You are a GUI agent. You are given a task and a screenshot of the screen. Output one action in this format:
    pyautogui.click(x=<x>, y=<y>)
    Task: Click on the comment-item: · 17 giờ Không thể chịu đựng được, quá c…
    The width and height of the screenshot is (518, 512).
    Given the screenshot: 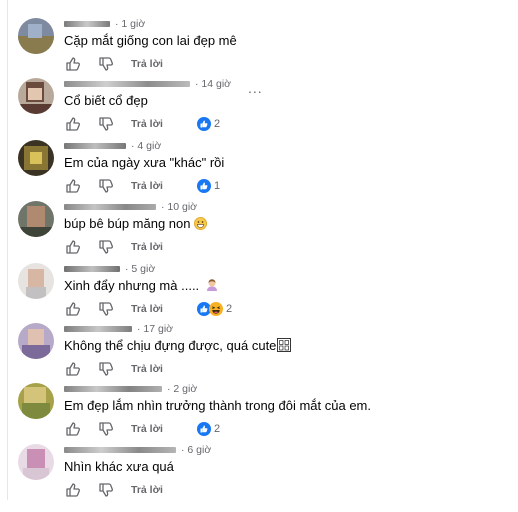 What is the action you would take?
    pyautogui.click(x=256, y=351)
    